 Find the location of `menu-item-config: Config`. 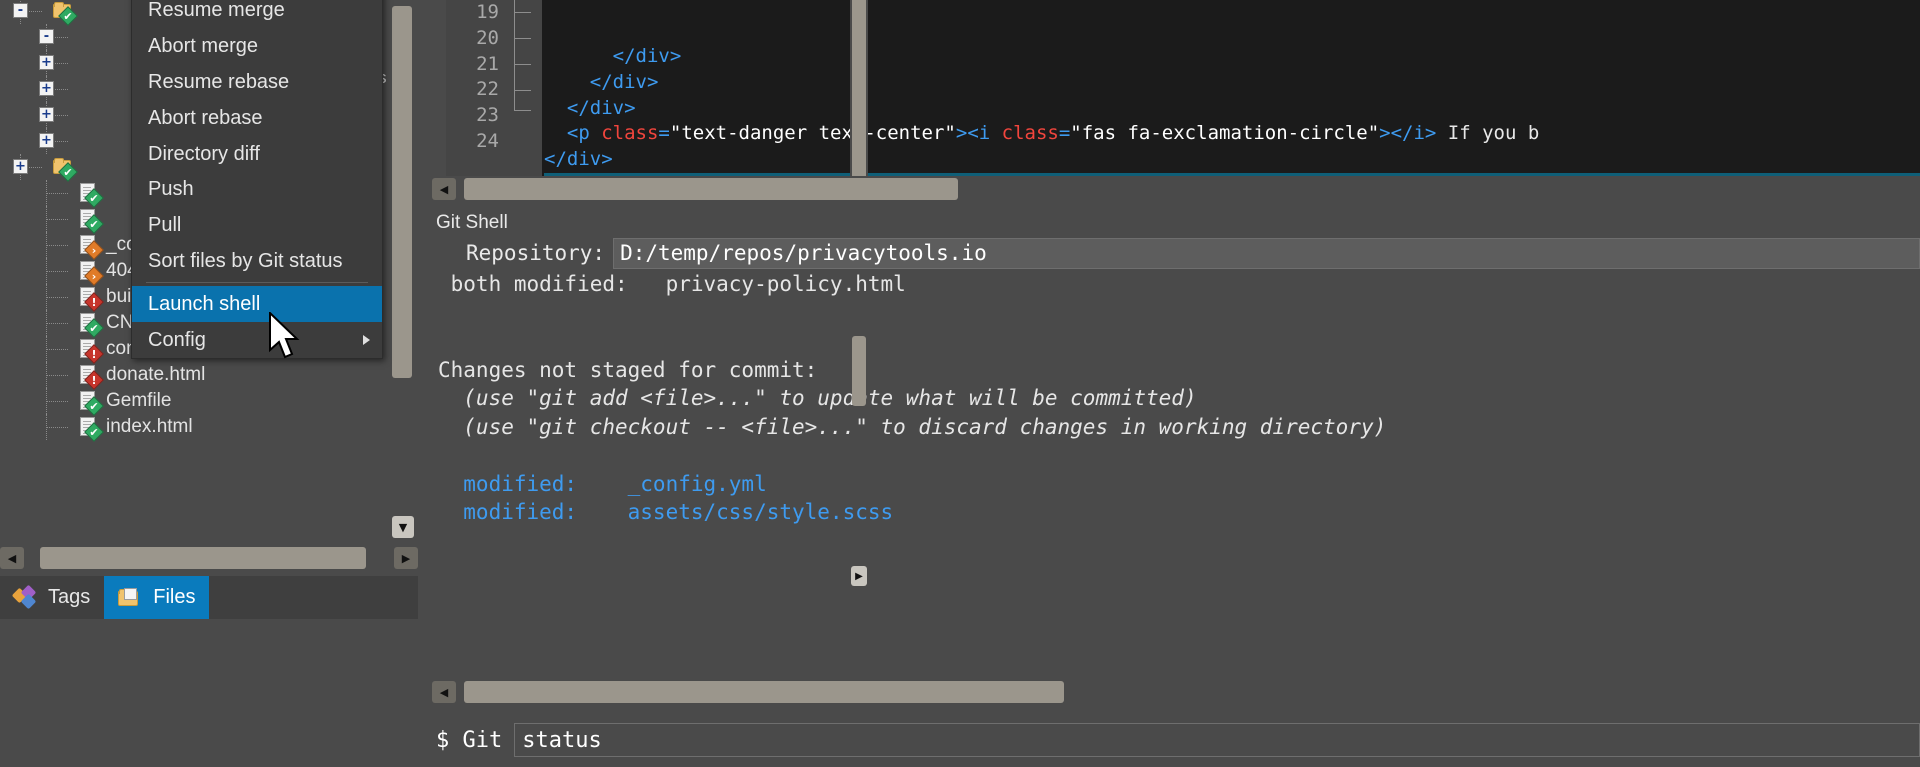

menu-item-config: Config is located at coordinates (257, 340).